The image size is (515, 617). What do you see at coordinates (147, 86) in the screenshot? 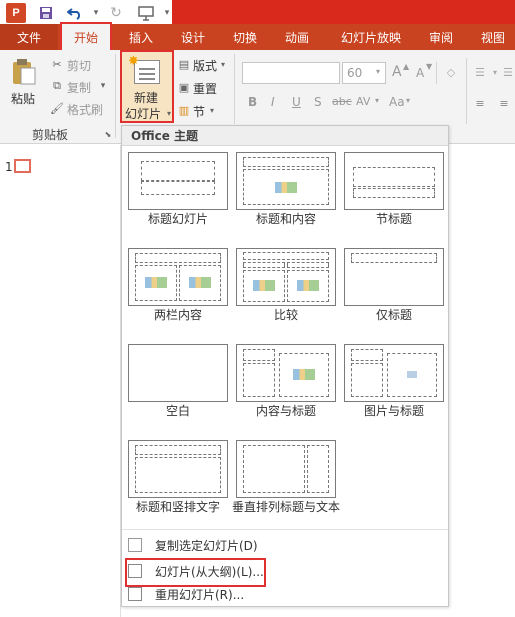
I see `new-slide-button: ✸ 新建 幻灯片 ▾` at bounding box center [147, 86].